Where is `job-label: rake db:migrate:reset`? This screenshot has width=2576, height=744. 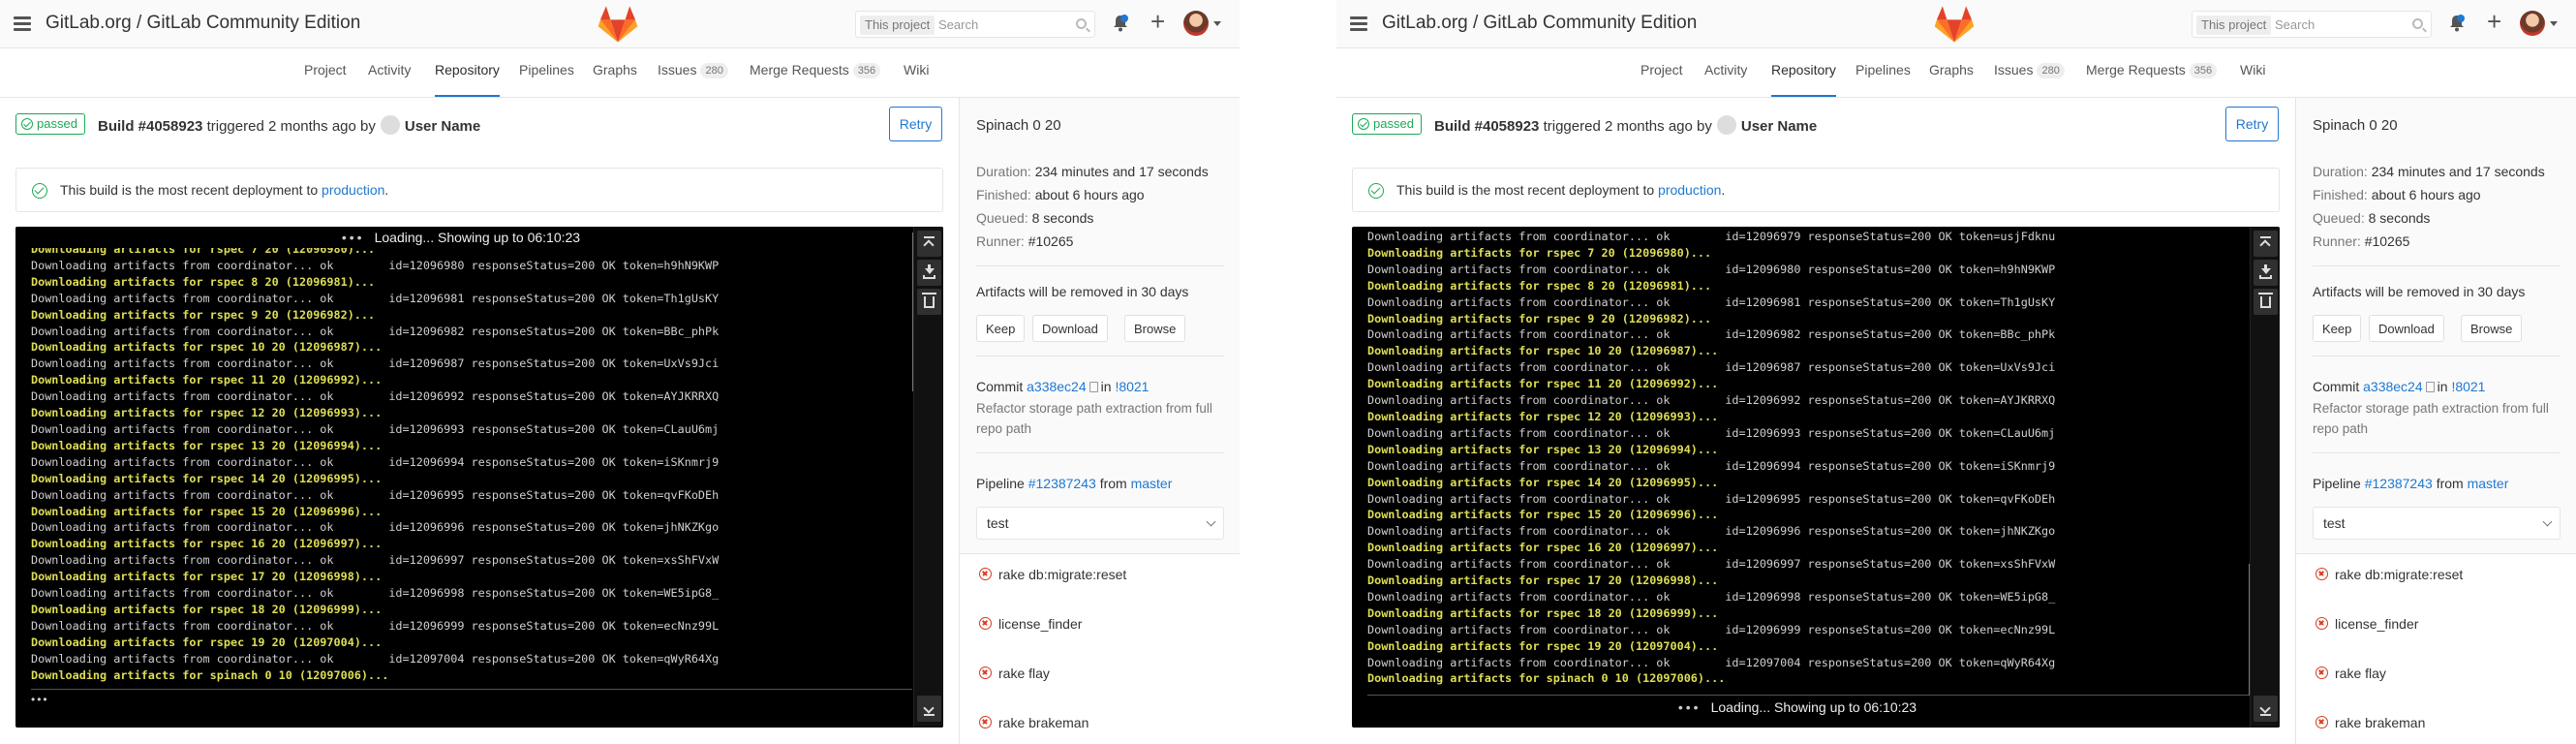
job-label: rake db:migrate:reset is located at coordinates (1062, 574).